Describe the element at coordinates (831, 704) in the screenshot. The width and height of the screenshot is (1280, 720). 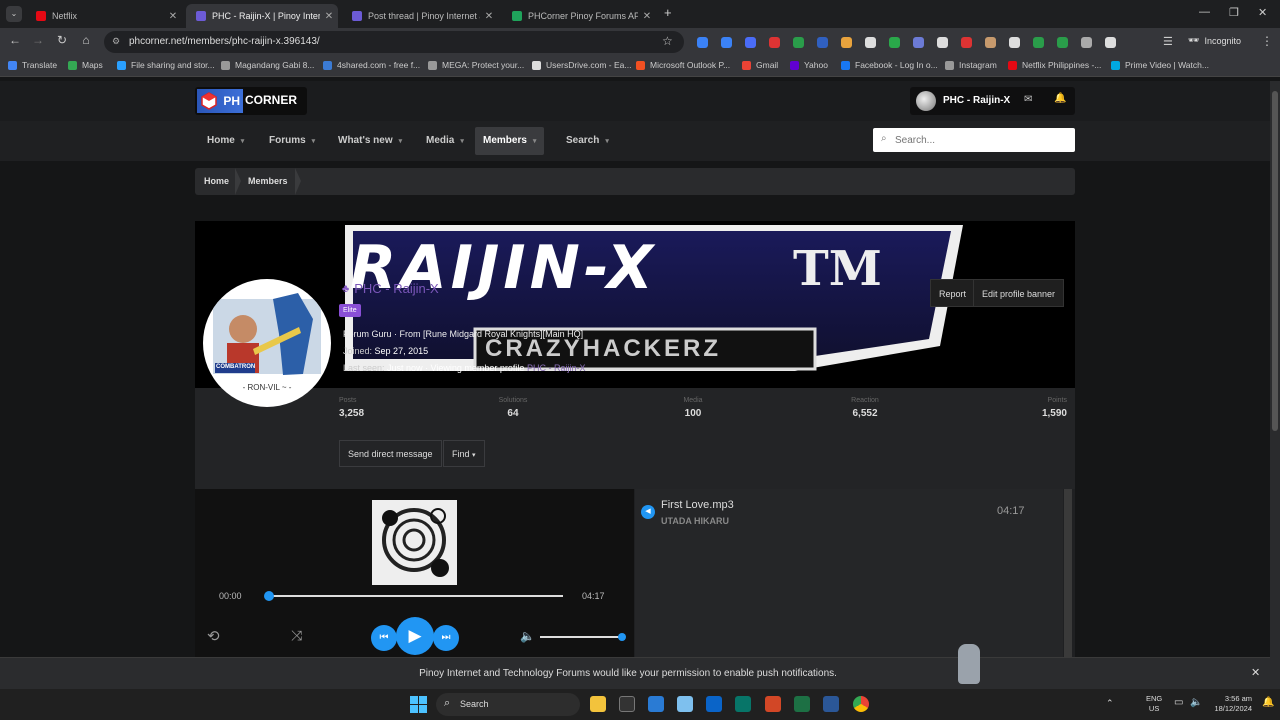
I see `word-icon` at that location.